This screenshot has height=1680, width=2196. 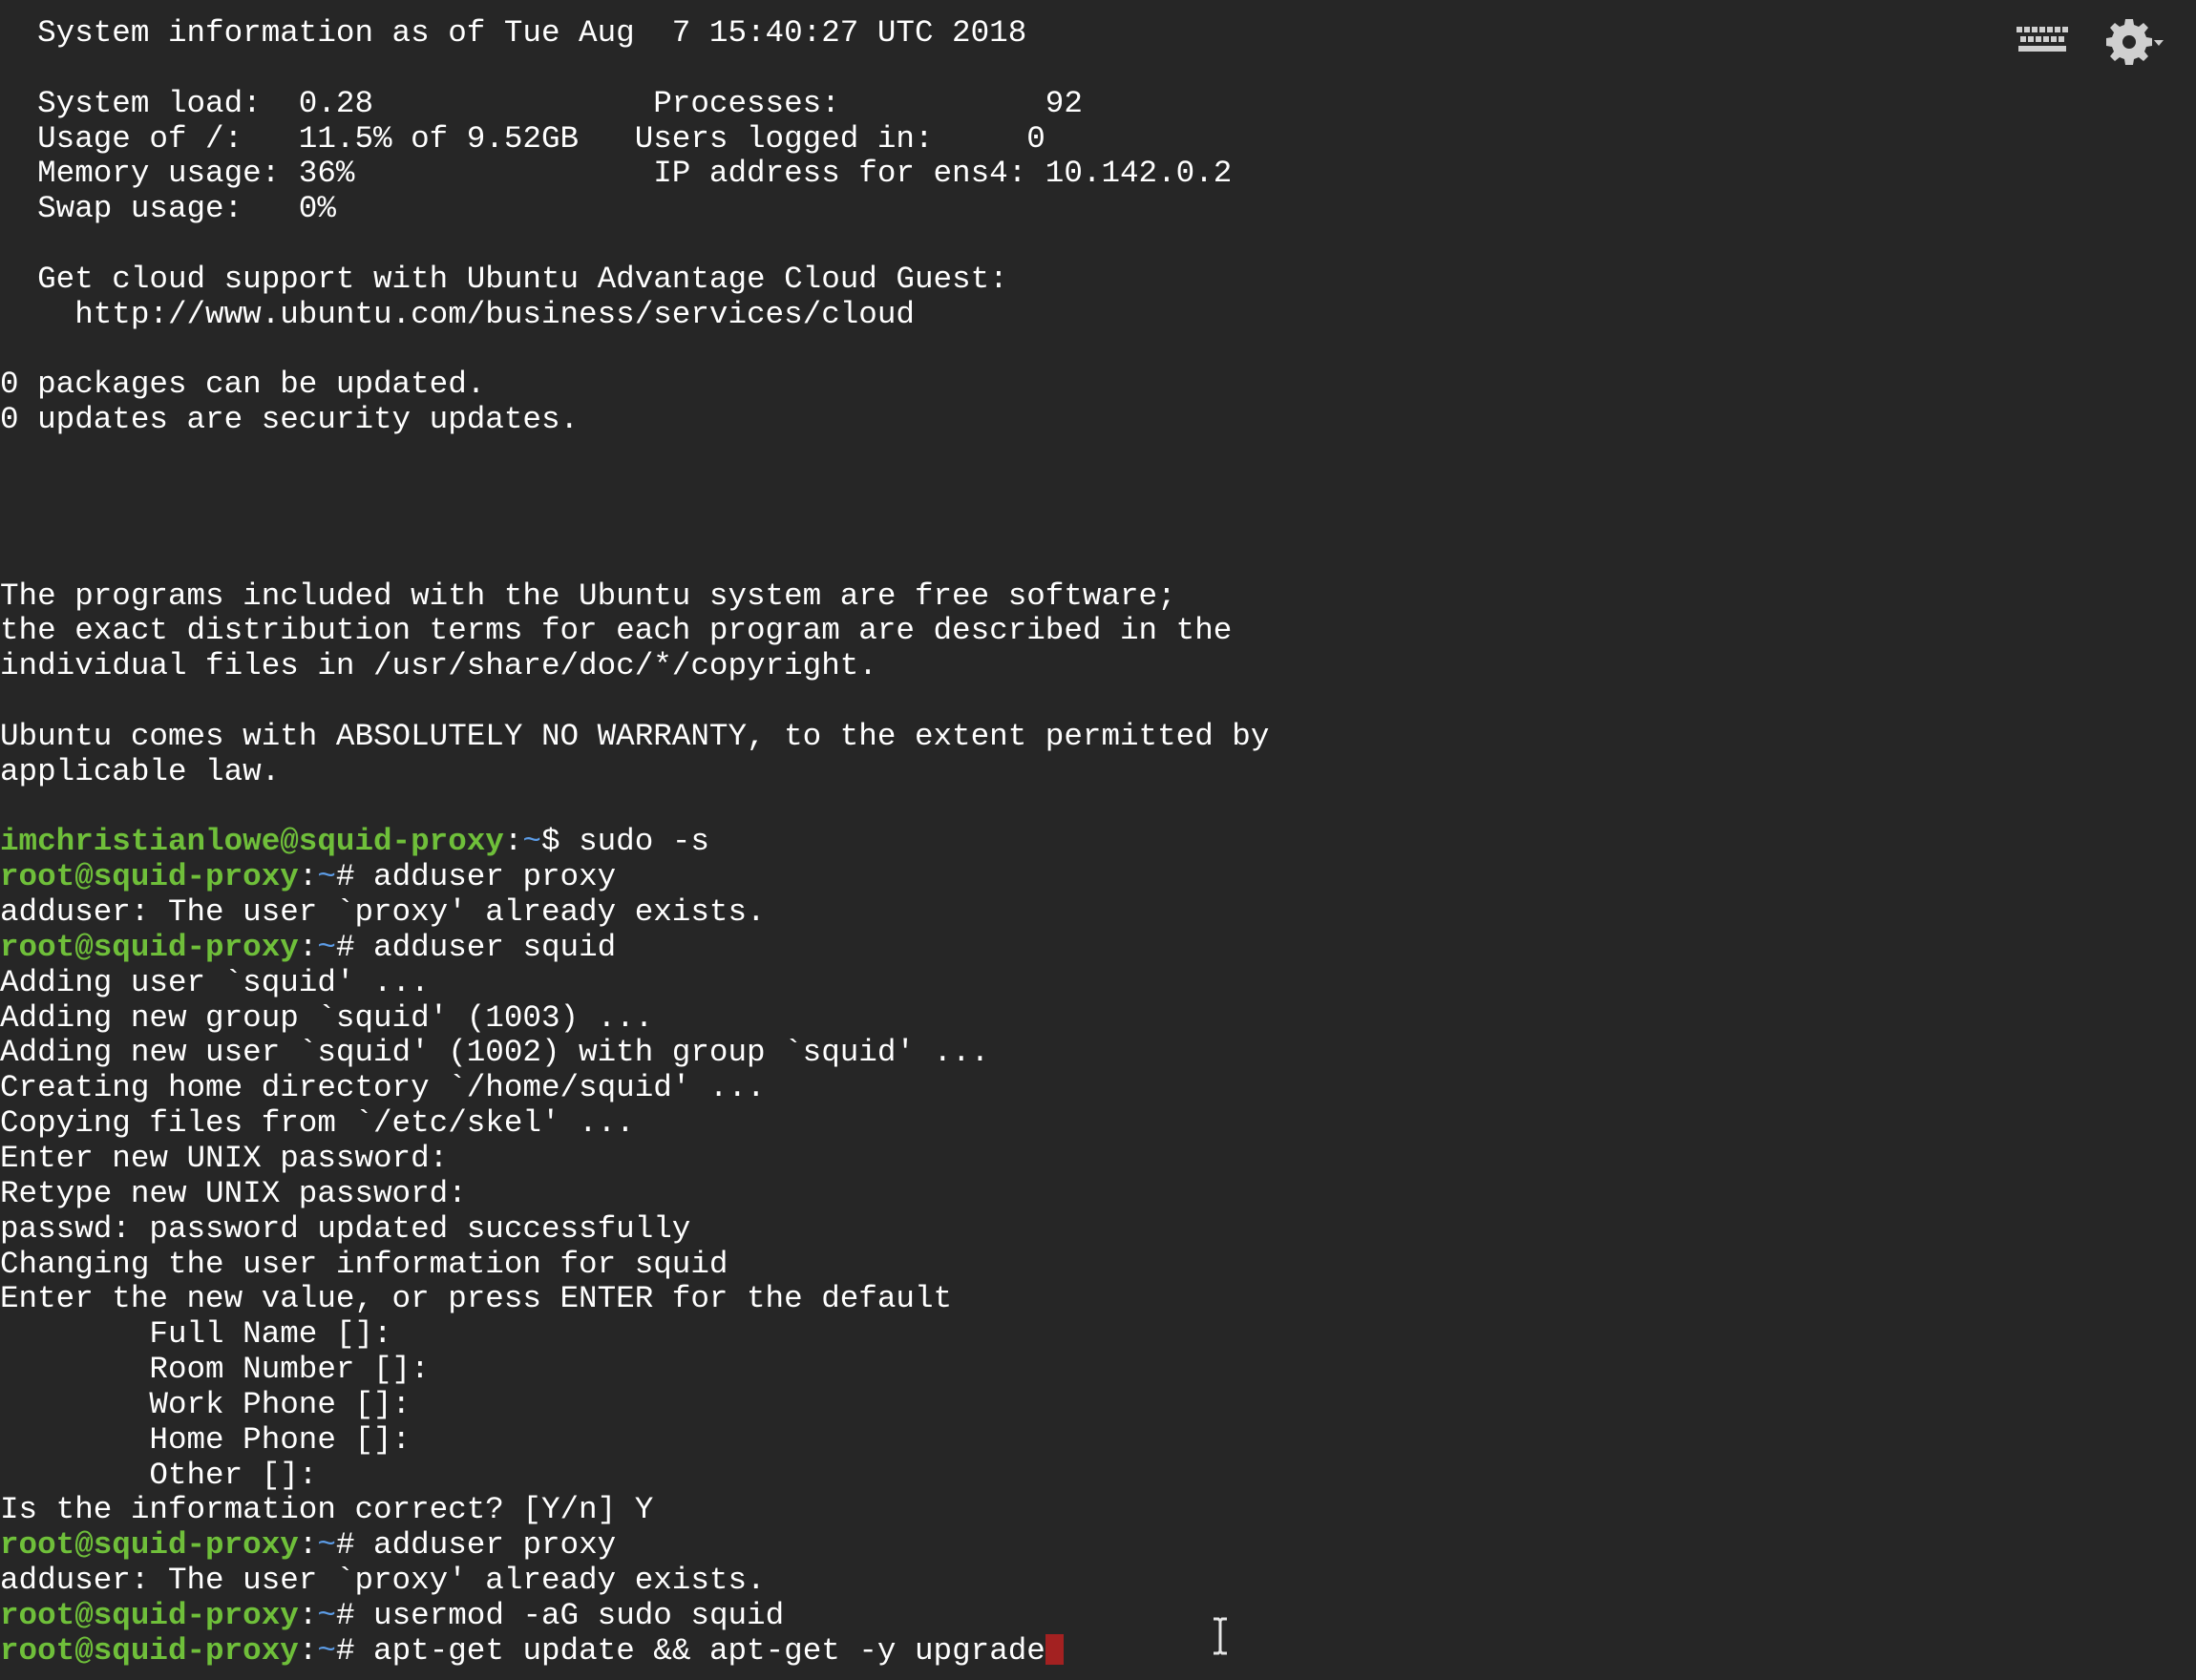 What do you see at coordinates (345, 1228) in the screenshot?
I see `terminal-text: passwd: password updated successfully` at bounding box center [345, 1228].